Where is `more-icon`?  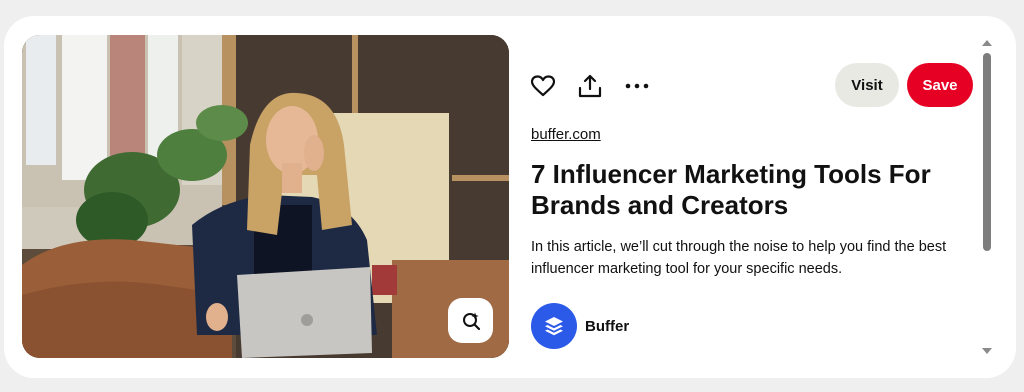 more-icon is located at coordinates (637, 86).